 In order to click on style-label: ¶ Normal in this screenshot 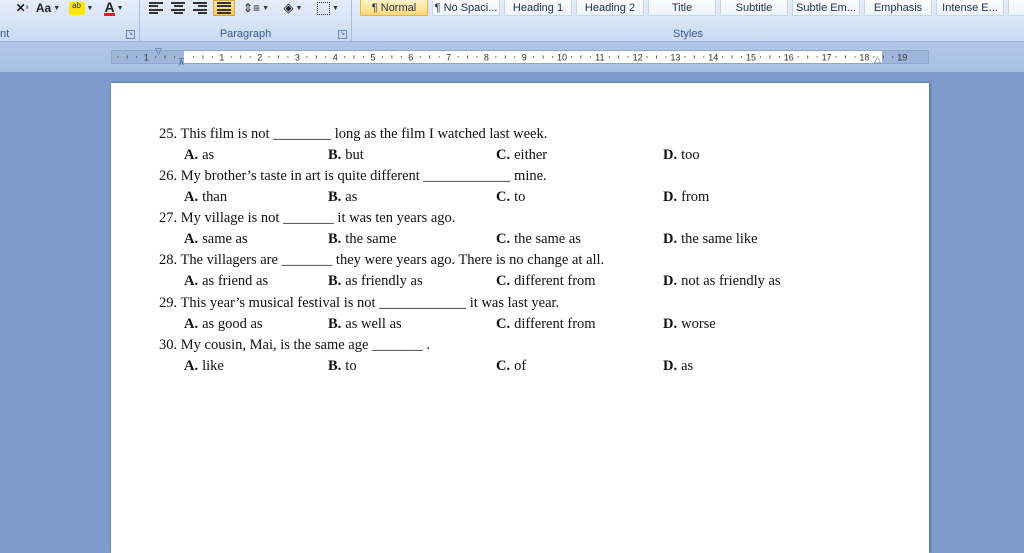, I will do `click(394, 7)`.